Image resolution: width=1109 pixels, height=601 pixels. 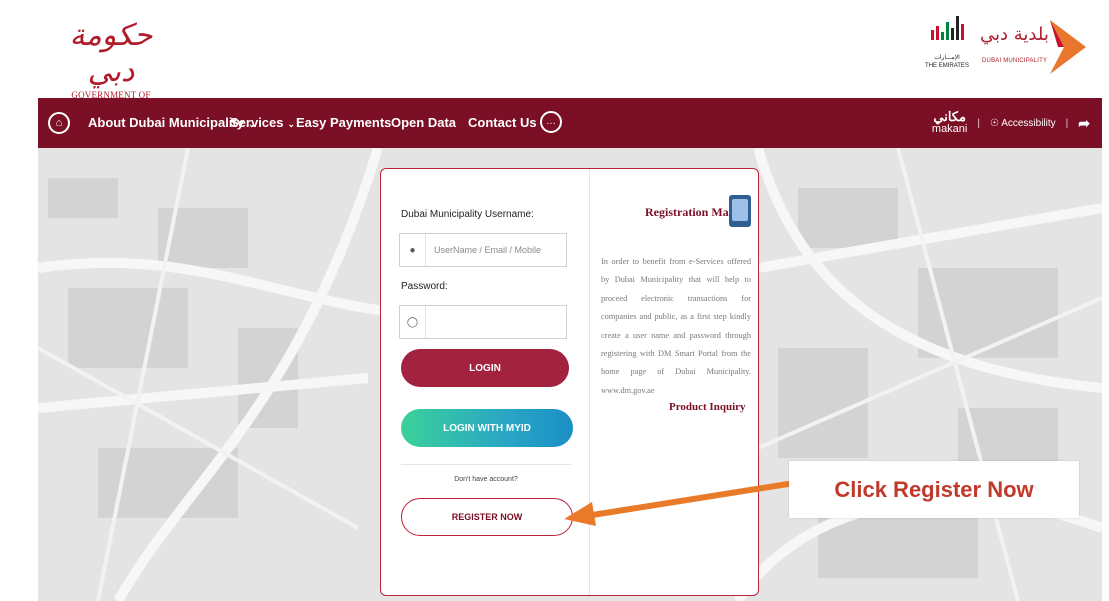 I want to click on username-placeholder: UserName / Email / Mobile, so click(x=488, y=250).